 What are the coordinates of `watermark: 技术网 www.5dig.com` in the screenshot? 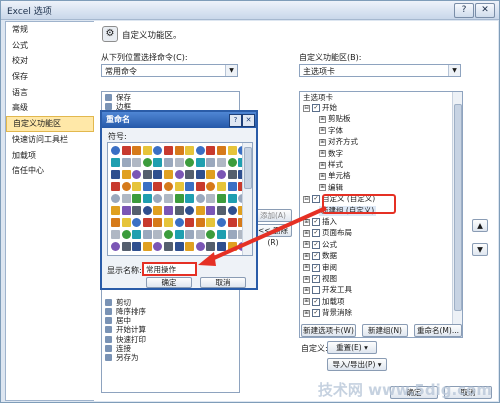 It's located at (404, 390).